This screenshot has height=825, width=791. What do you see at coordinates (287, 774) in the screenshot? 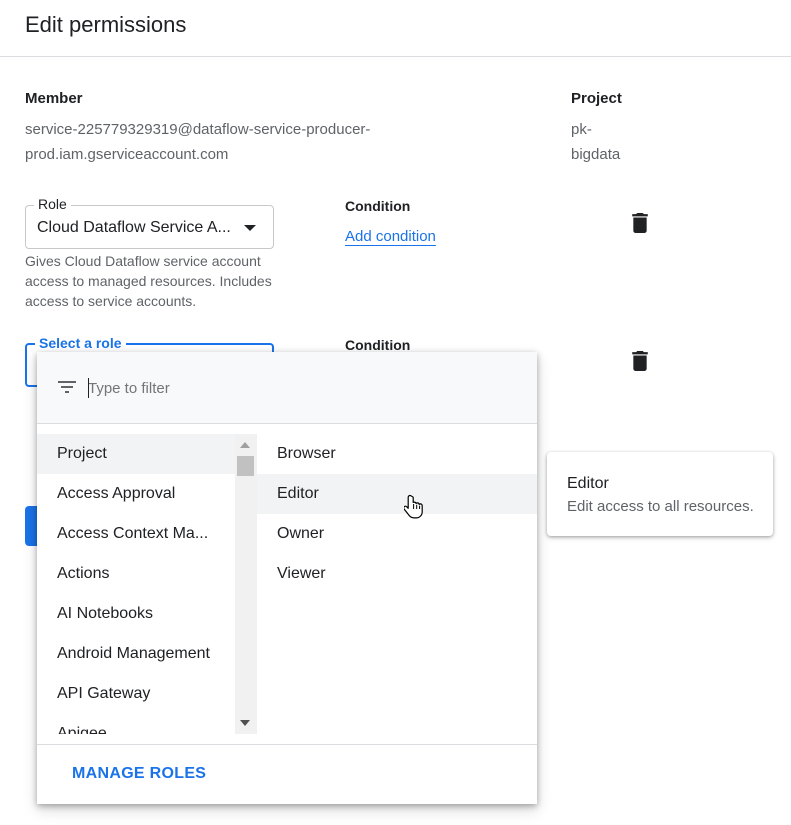
I see `picker-footer: MANAGE ROLES` at bounding box center [287, 774].